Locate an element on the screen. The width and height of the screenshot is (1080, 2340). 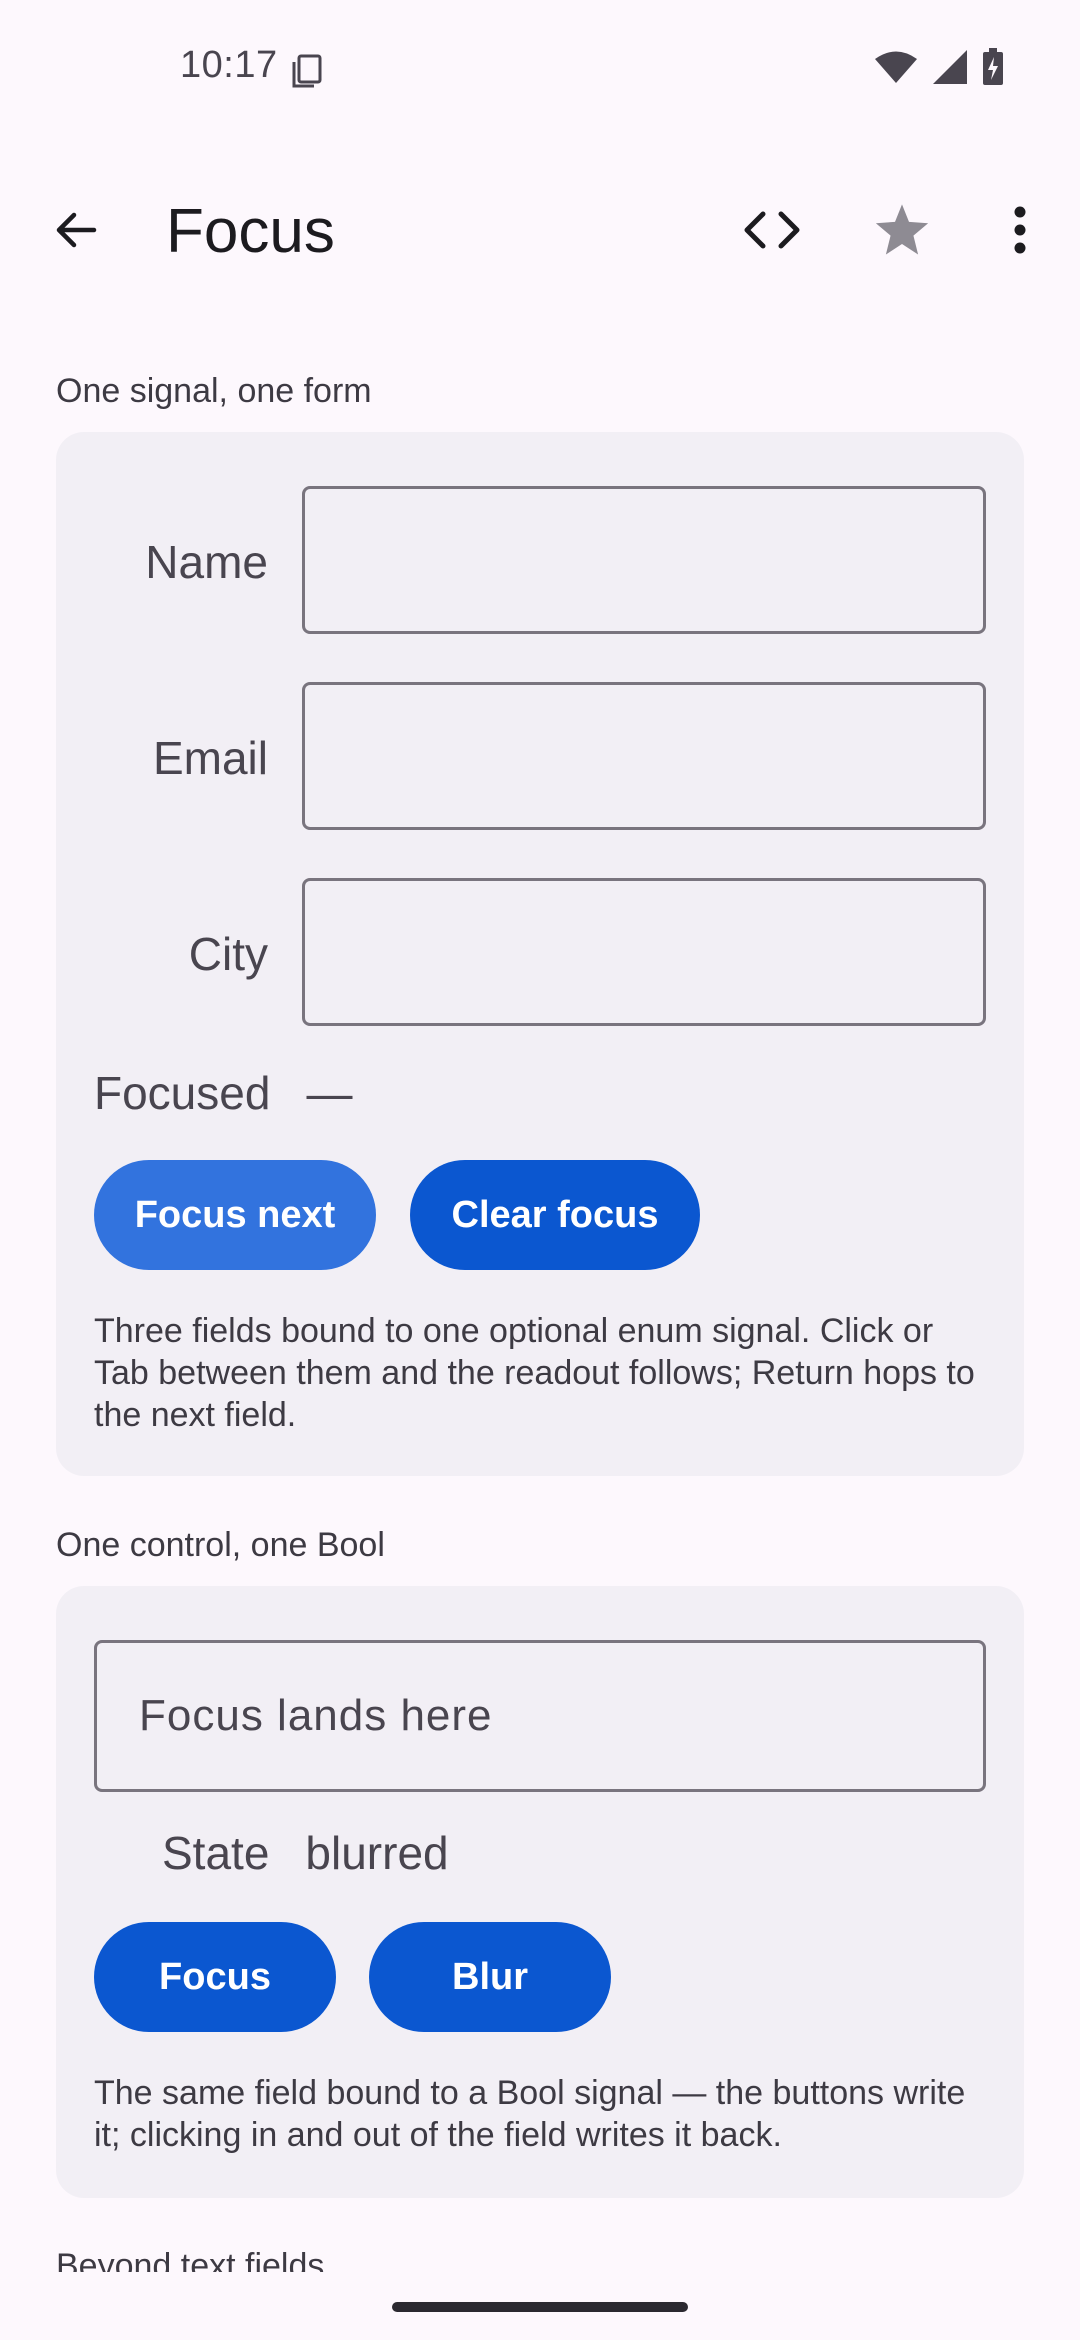
more-vertical-icon is located at coordinates (1020, 230).